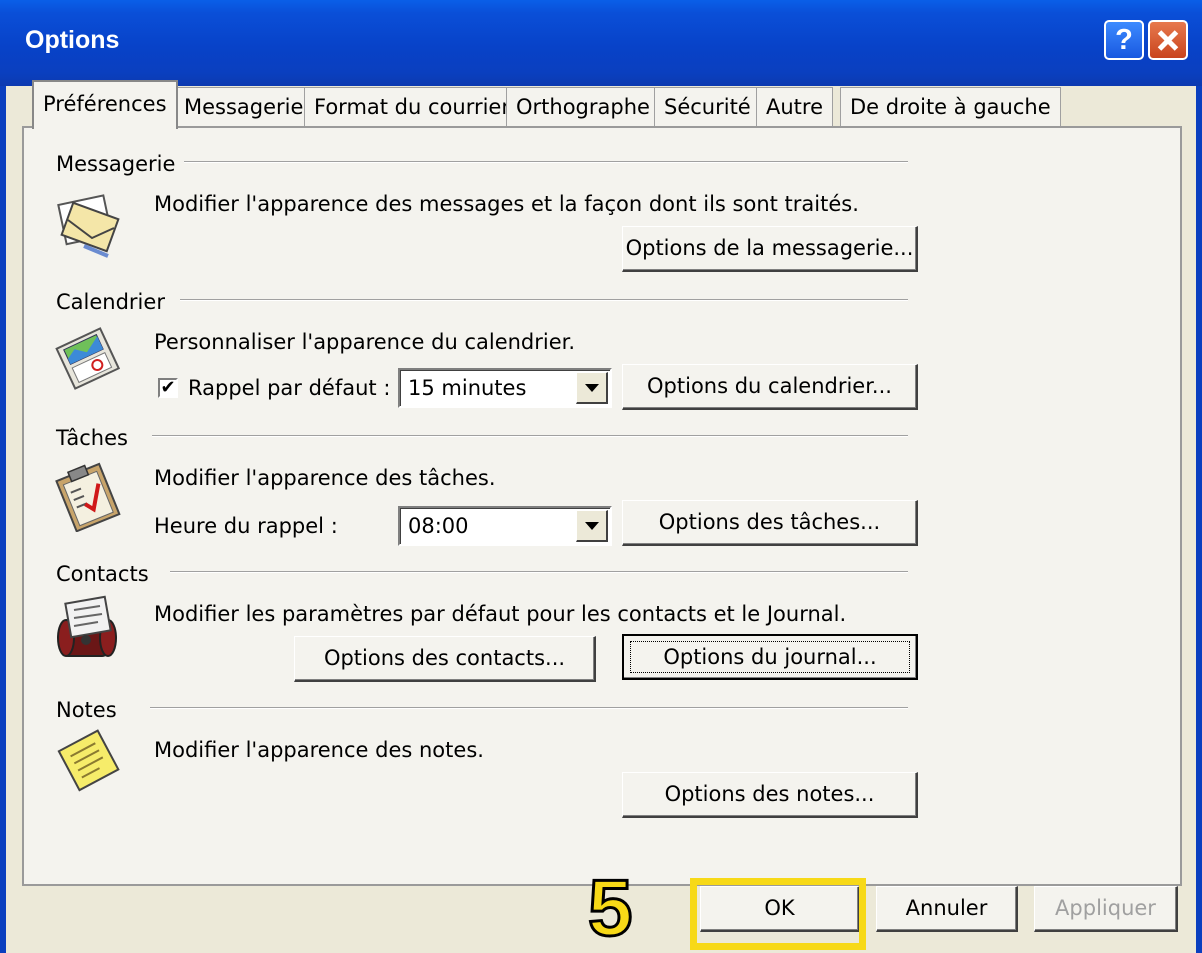 The height and width of the screenshot is (953, 1202). I want to click on close-button, so click(1168, 40).